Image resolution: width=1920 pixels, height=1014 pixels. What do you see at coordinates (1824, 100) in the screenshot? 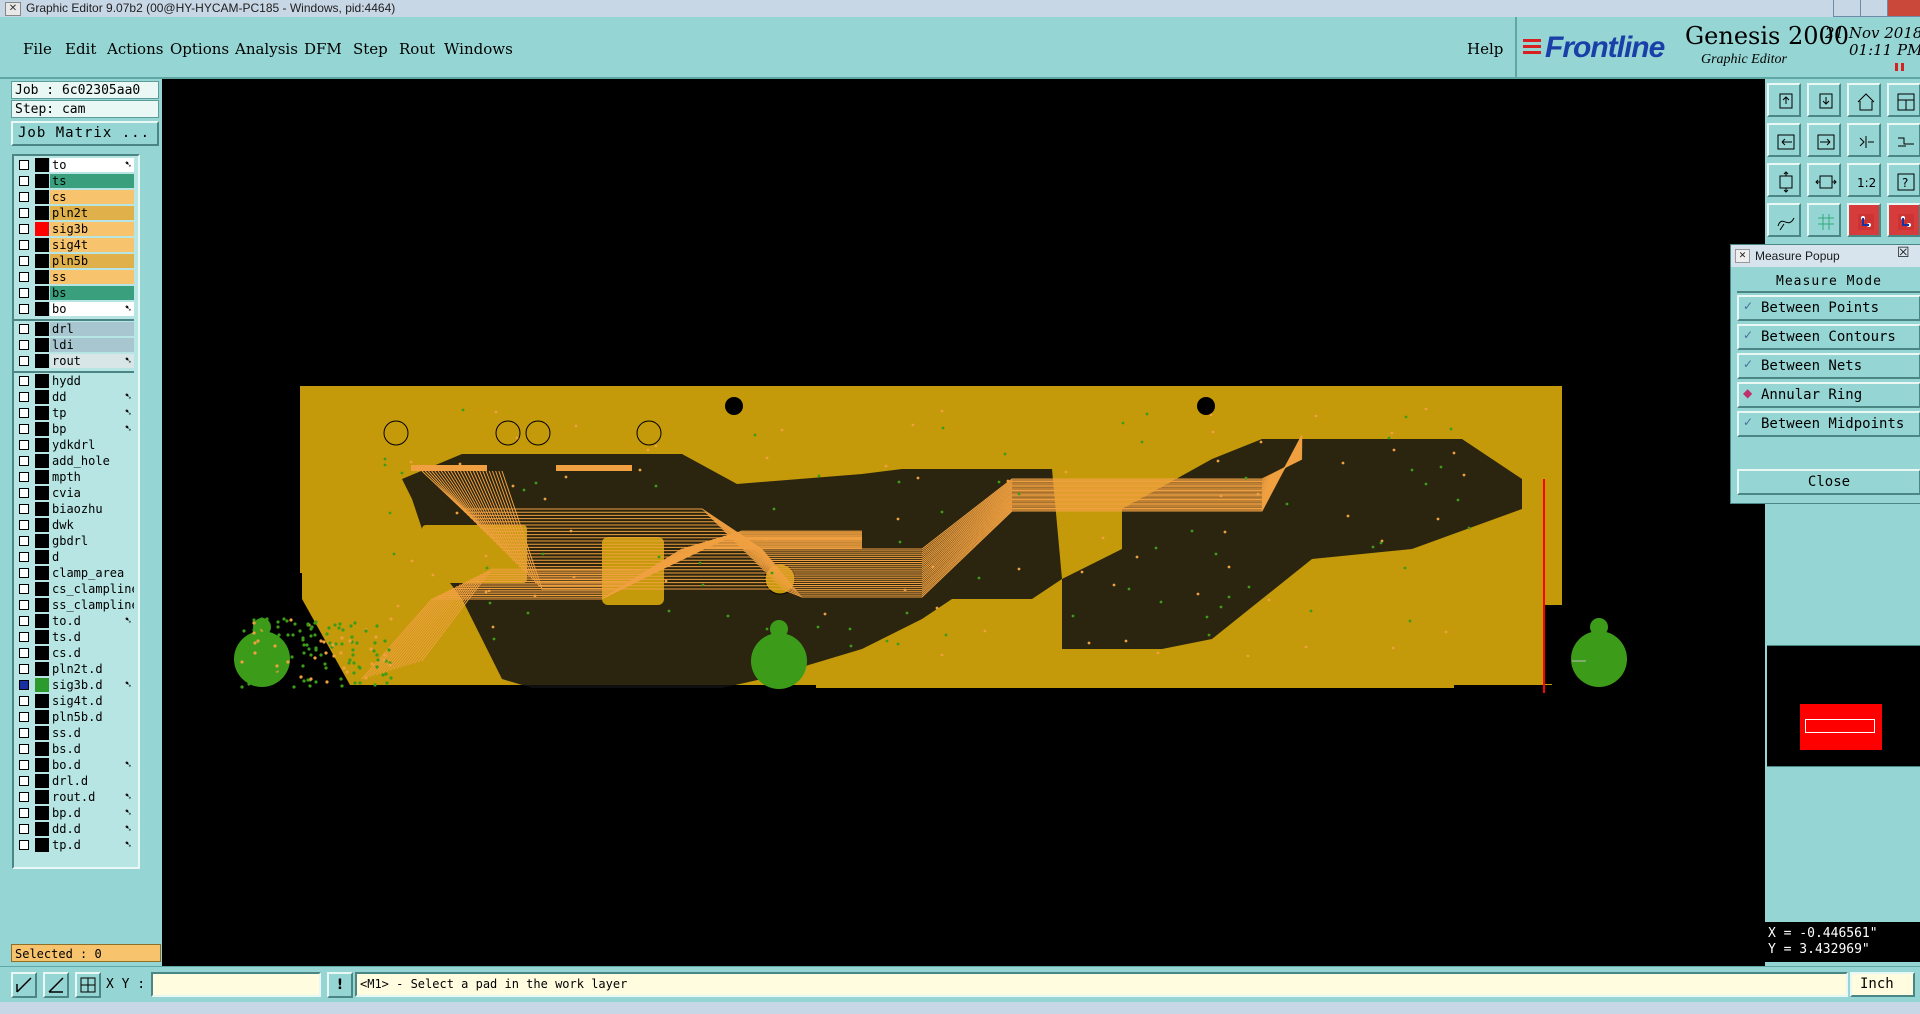
I see `layer-down-icon` at bounding box center [1824, 100].